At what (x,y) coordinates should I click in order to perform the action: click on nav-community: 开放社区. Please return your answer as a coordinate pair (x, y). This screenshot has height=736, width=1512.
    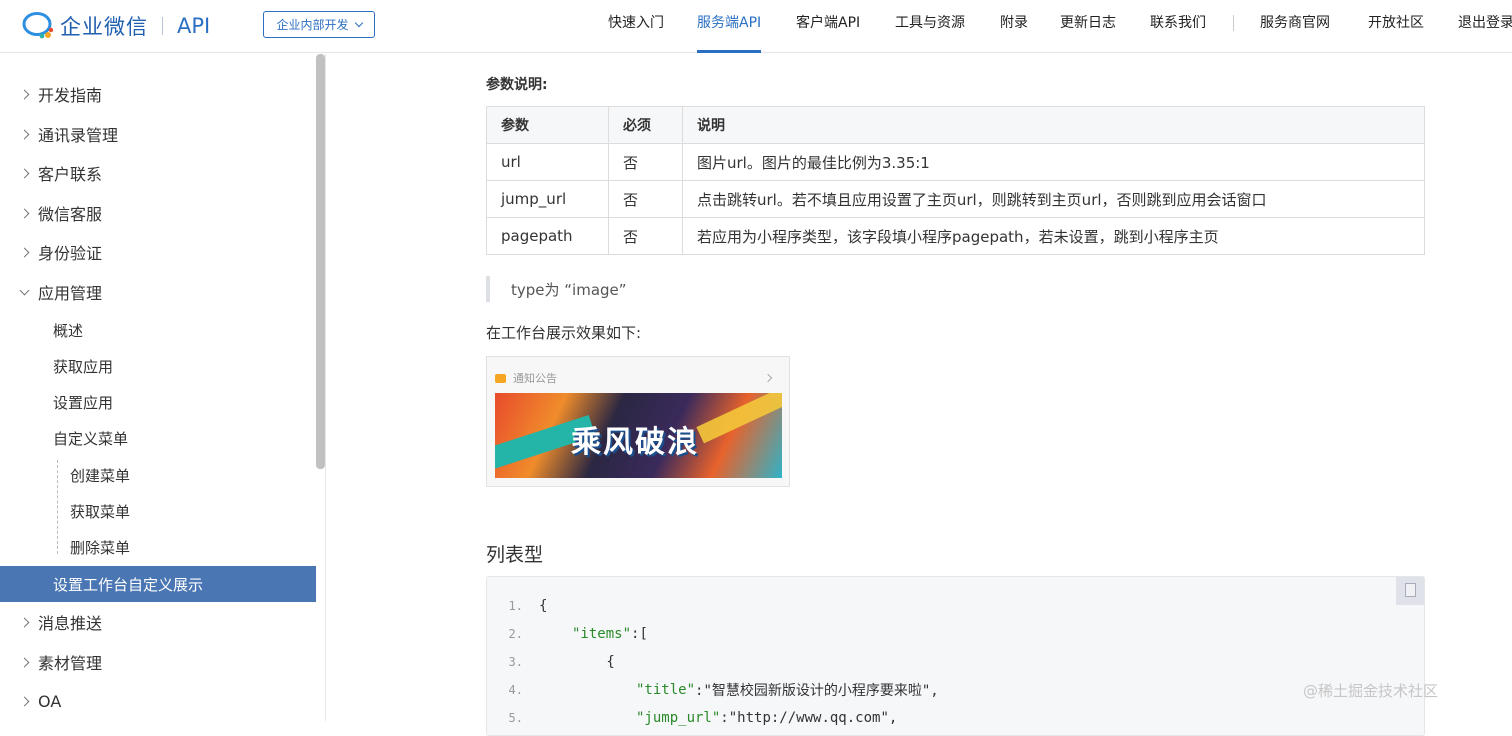
    Looking at the image, I should click on (1396, 26).